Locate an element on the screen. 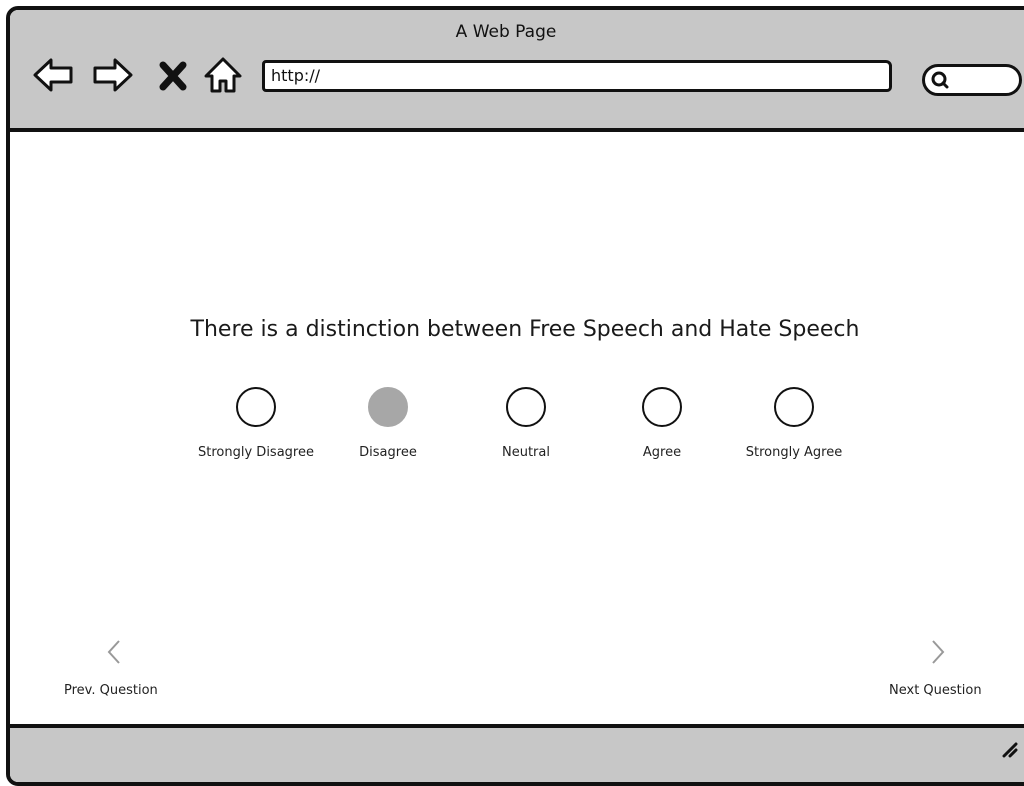 Image resolution: width=1024 pixels, height=786 pixels. address-bar is located at coordinates (577, 76).